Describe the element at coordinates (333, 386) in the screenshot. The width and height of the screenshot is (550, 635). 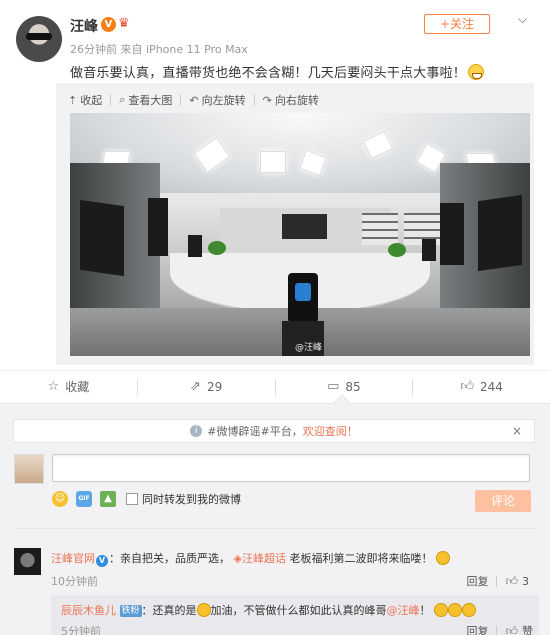
I see `comment-icon: ▭` at that location.